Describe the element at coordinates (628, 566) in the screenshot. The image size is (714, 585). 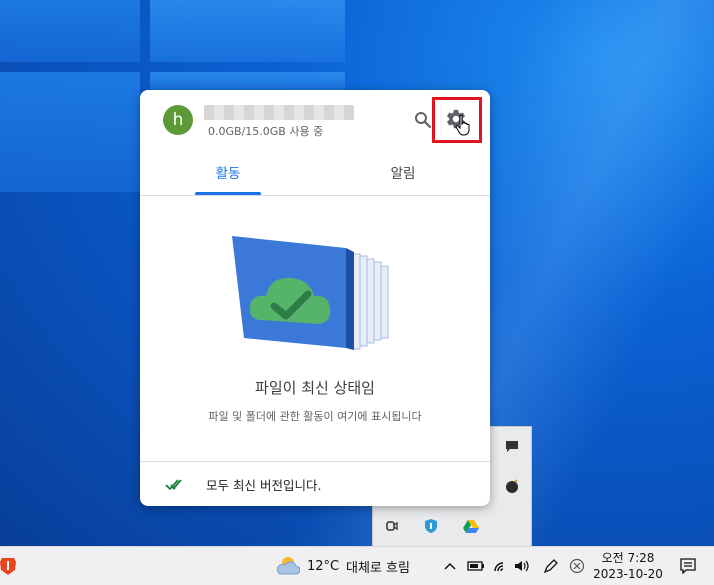
I see `taskbar-clock: 오전 7:28 2023-10-20` at that location.